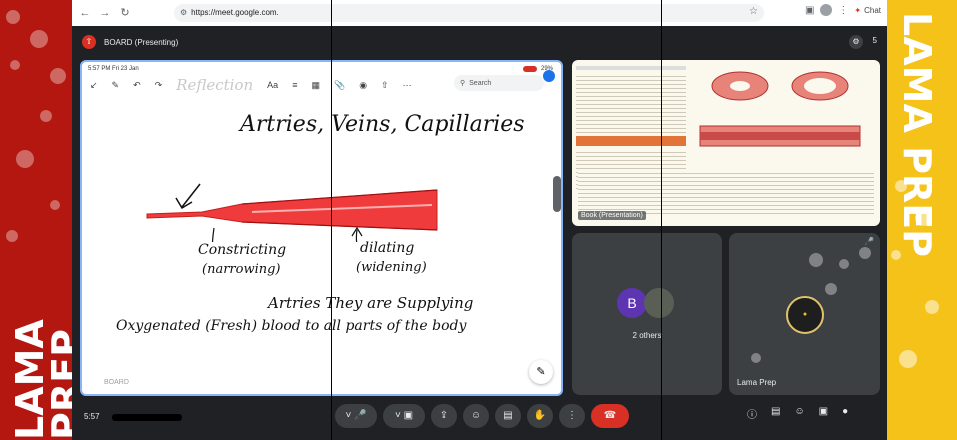 The width and height of the screenshot is (957, 440). Describe the element at coordinates (94, 85) in the screenshot. I see `collapse-icon: ↙` at that location.